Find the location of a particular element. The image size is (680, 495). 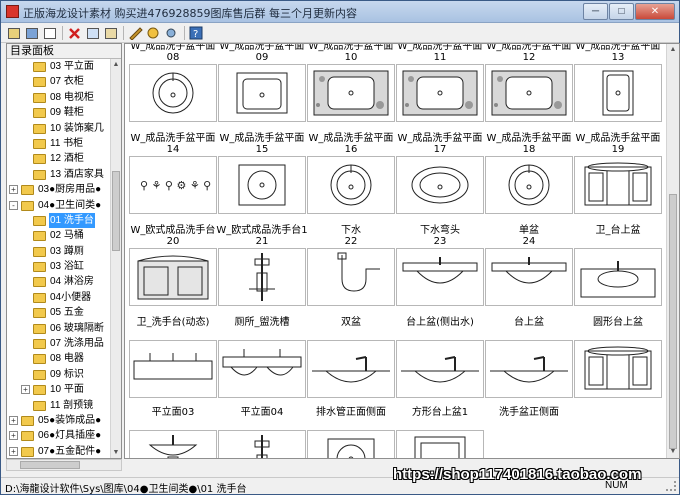

tree-item: 03 浴缸 is located at coordinates (59, 266).